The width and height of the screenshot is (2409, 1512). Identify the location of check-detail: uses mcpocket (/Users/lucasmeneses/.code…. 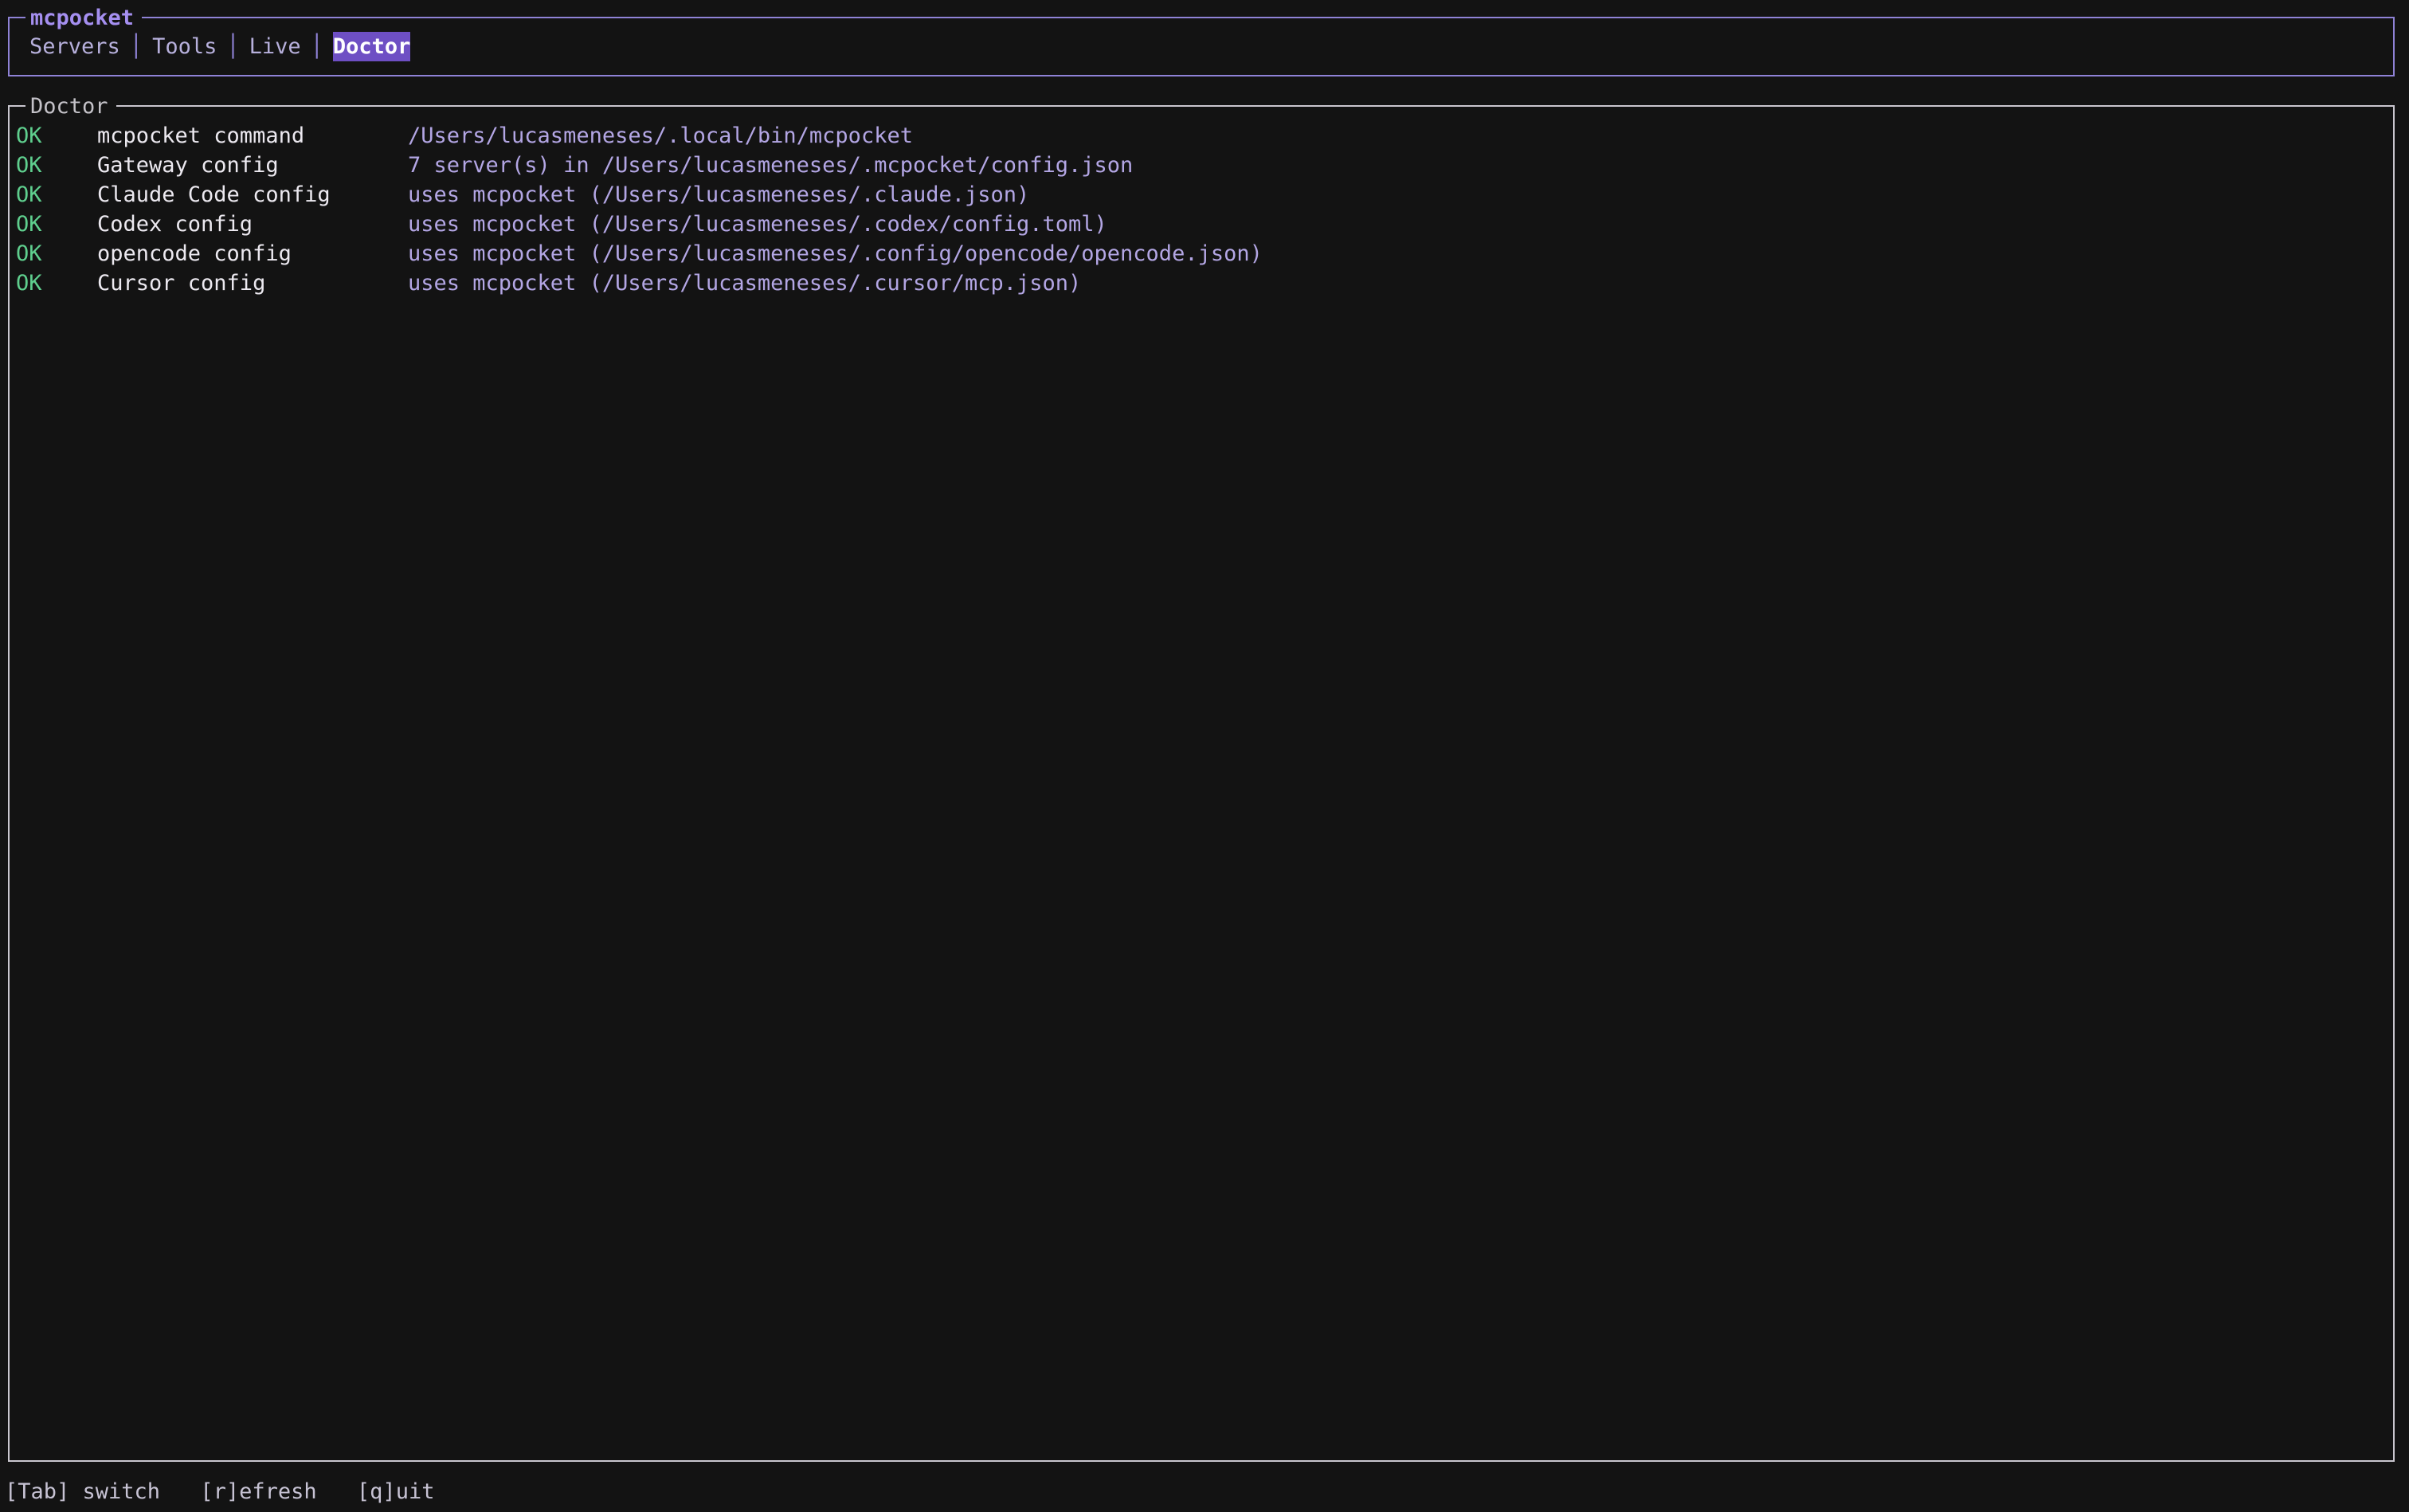
(757, 224).